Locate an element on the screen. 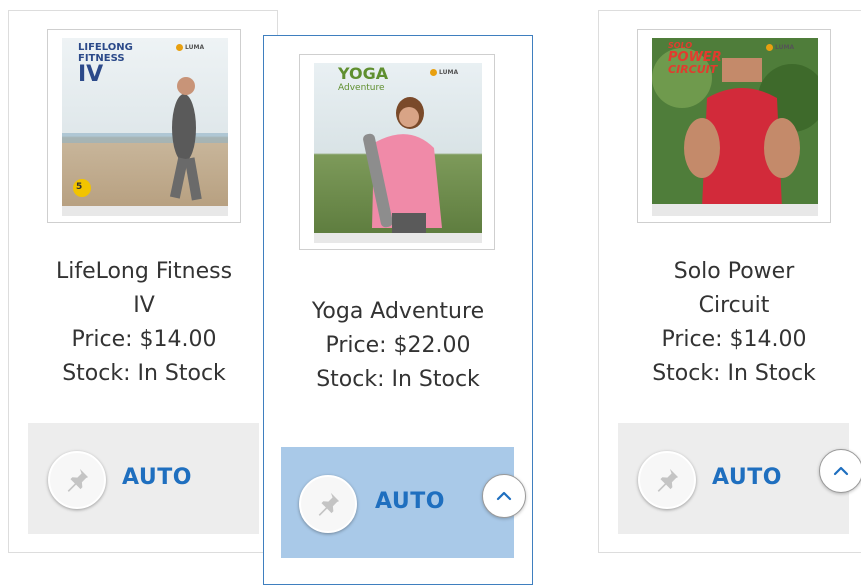 The height and width of the screenshot is (585, 861). product-price: Price: $22.00 is located at coordinates (398, 345).